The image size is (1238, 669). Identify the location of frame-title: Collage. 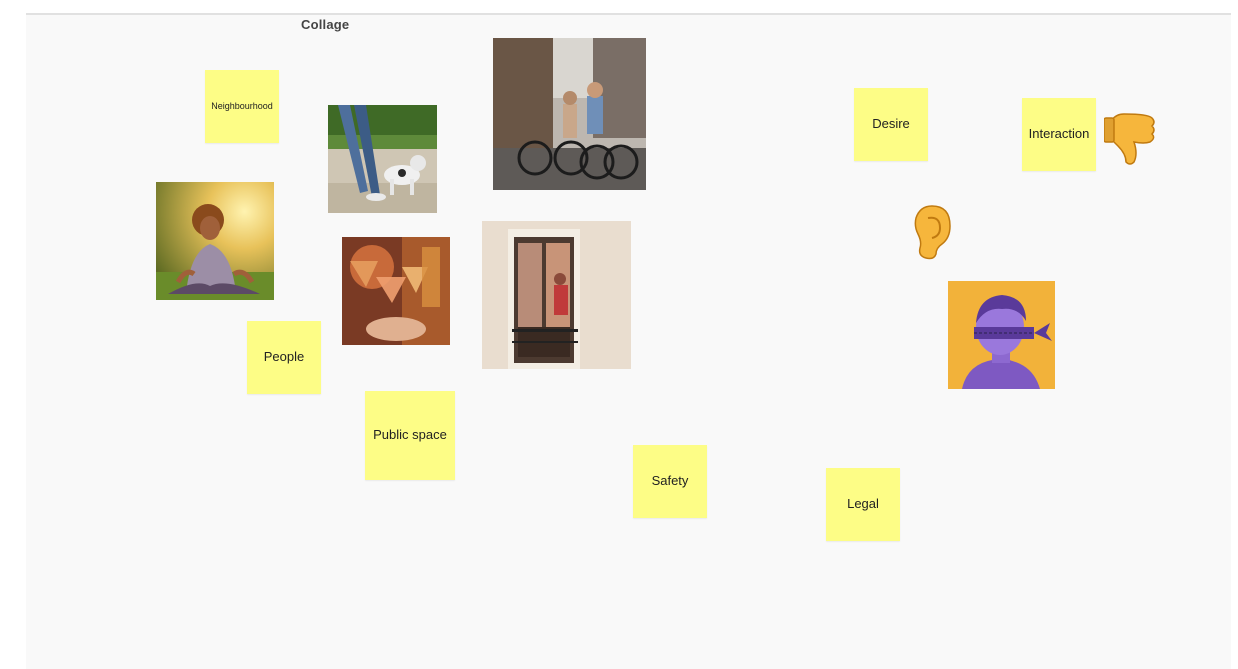
(325, 24).